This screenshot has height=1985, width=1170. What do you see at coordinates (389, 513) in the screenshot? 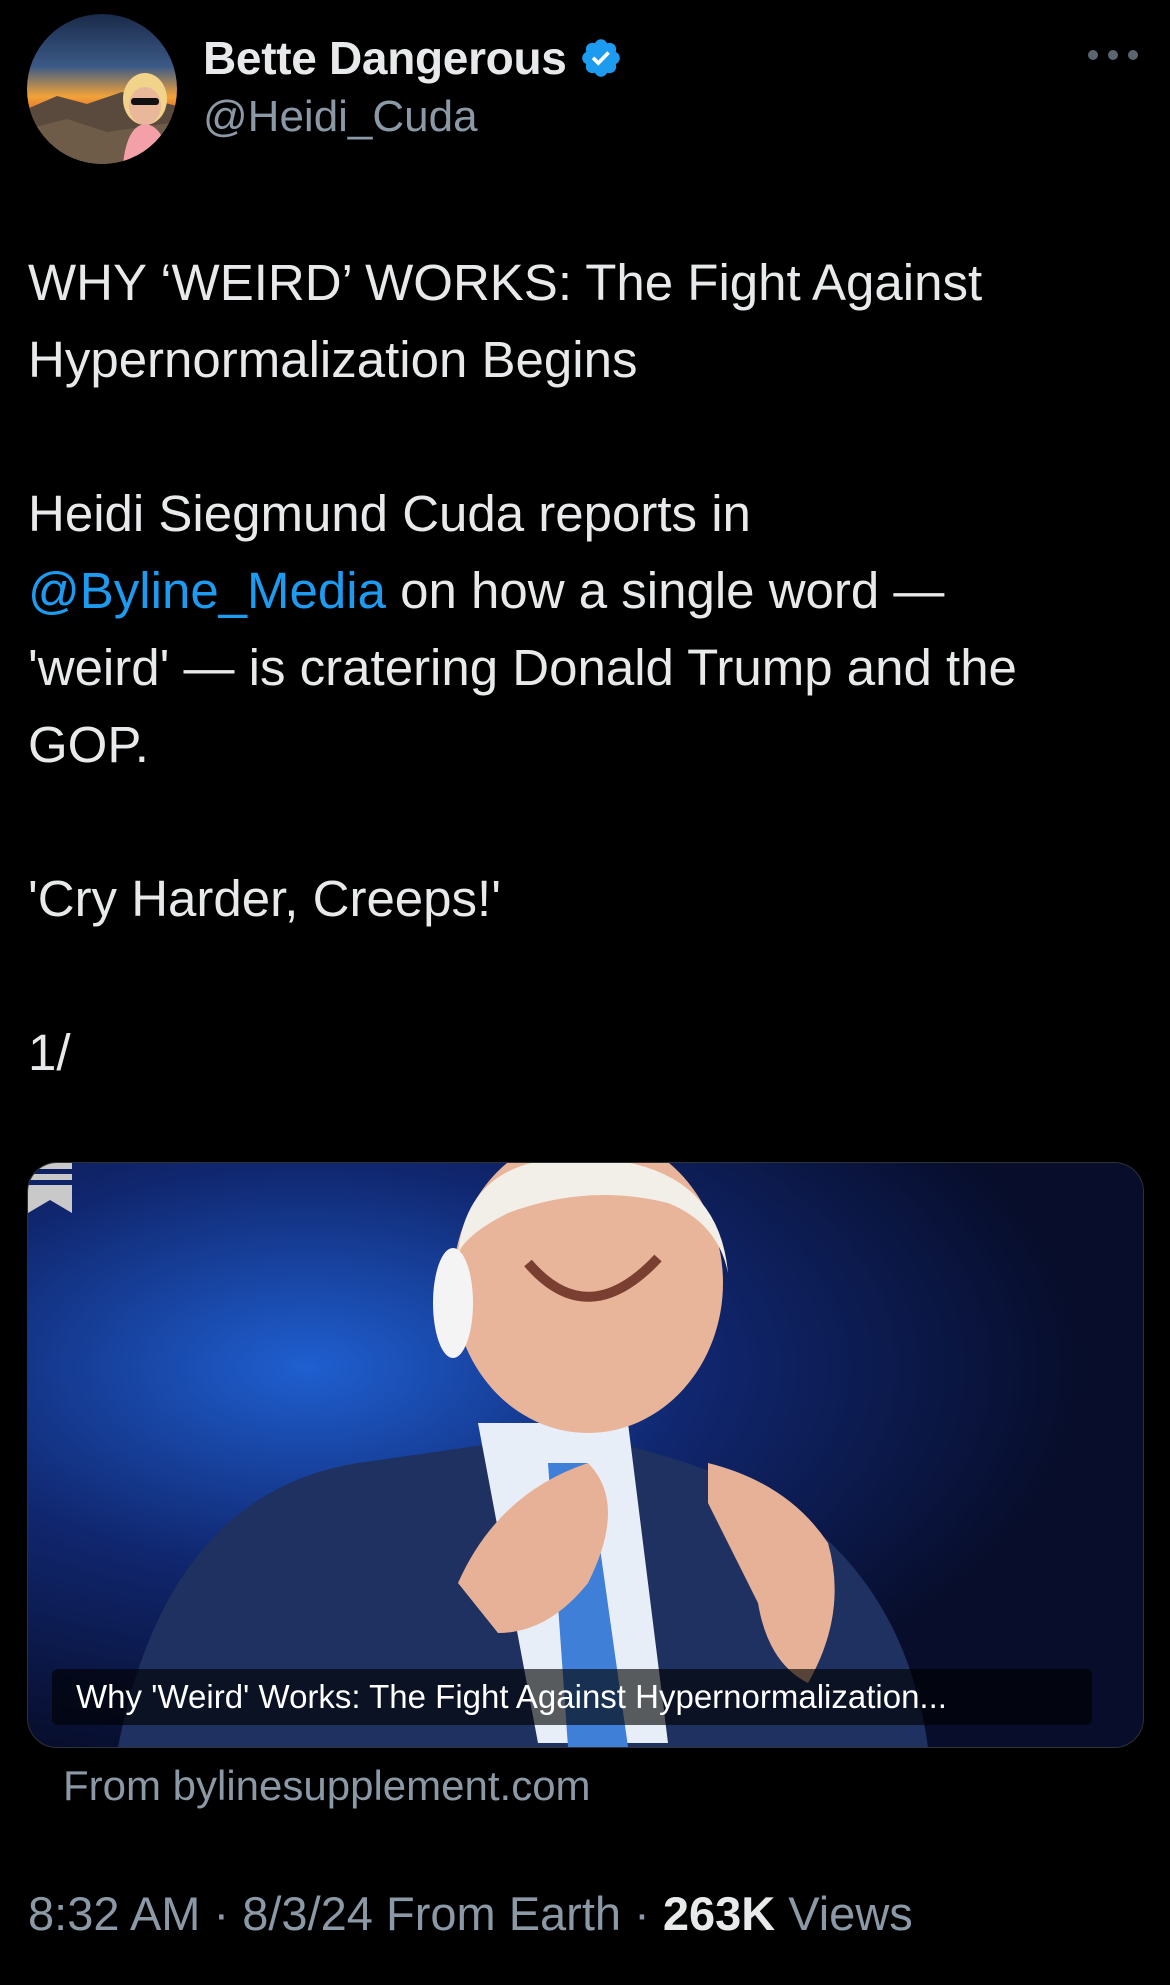
I see `tweet-body-start: Heidi Siegmund Cuda reports in` at bounding box center [389, 513].